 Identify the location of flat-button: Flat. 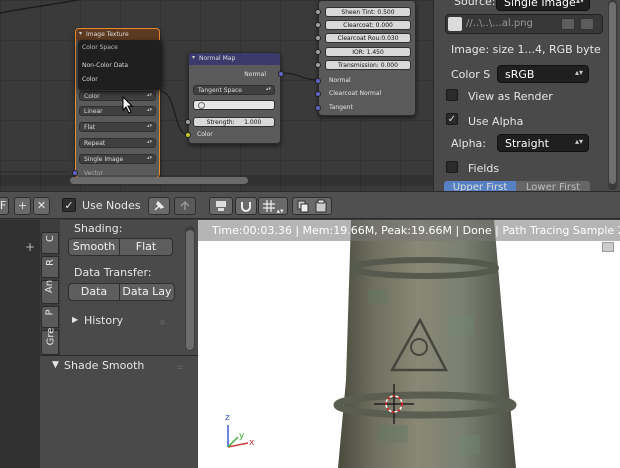
(146, 247).